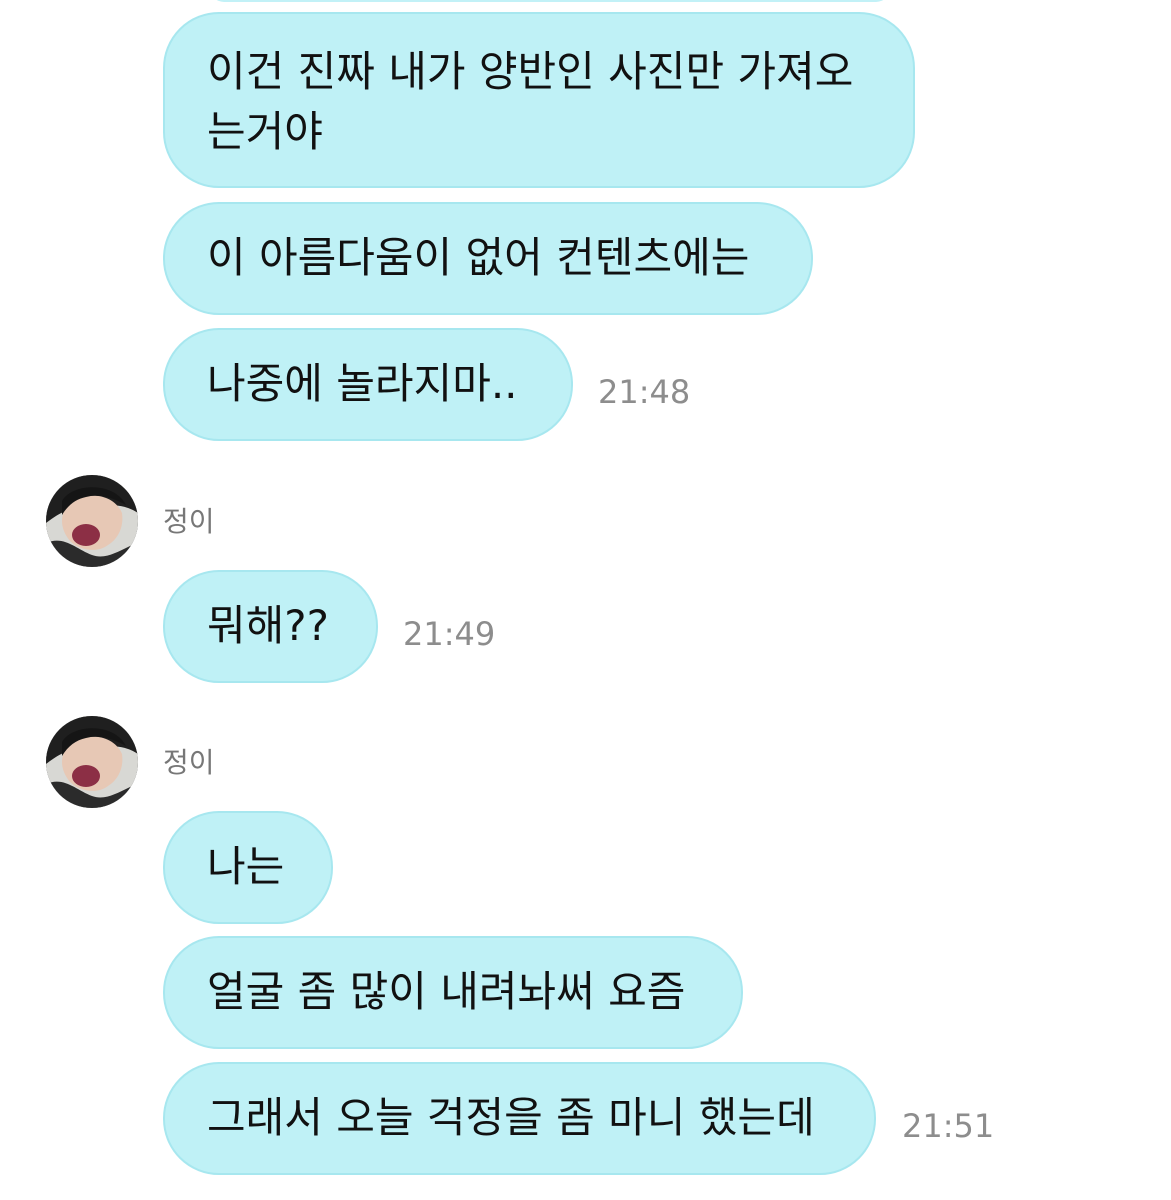  I want to click on message-bubble: 얼굴 좀 많이 내려놔써 요즘, so click(453, 992).